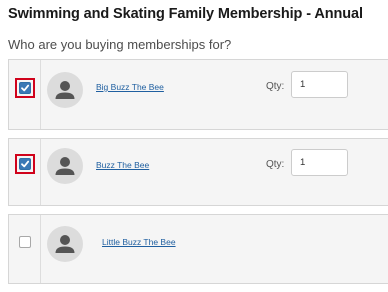 The height and width of the screenshot is (292, 388). I want to click on page-subtitle: Who are you buying memberships for?, so click(120, 44).